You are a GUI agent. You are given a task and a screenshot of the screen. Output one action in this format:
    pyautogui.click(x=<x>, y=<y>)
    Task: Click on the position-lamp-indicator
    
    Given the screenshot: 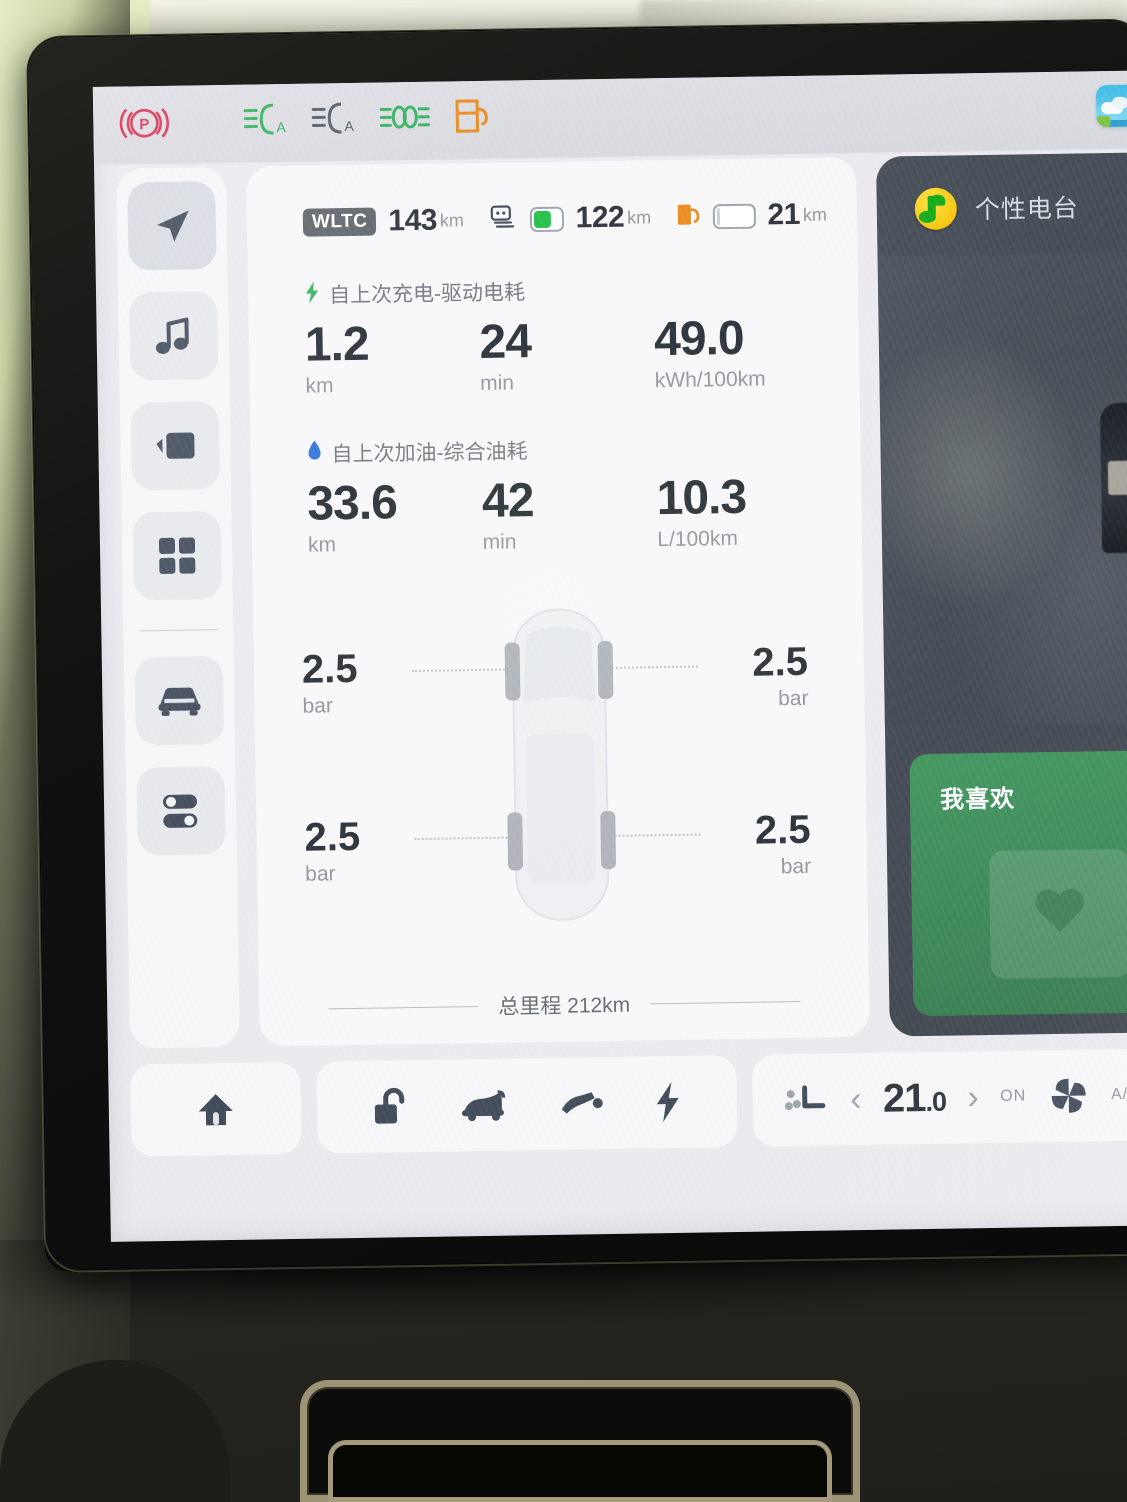 What is the action you would take?
    pyautogui.click(x=405, y=120)
    